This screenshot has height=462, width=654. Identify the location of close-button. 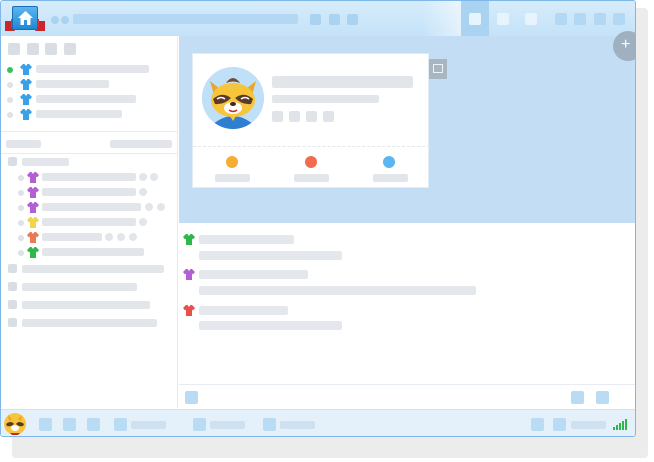
(619, 19).